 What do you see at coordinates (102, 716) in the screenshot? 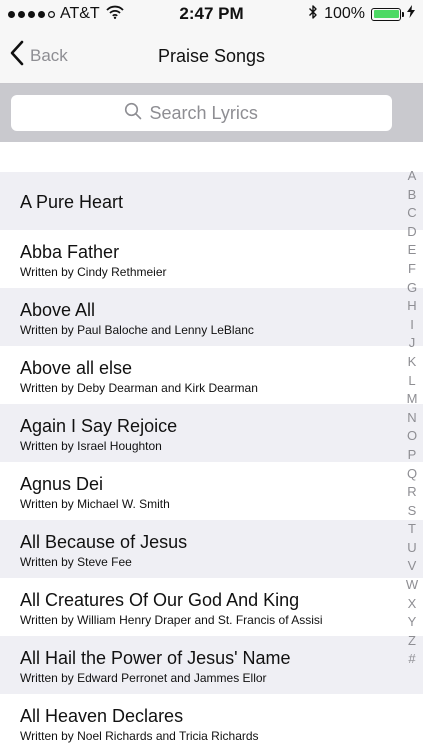
I see `song-title: All Heaven Declares` at bounding box center [102, 716].